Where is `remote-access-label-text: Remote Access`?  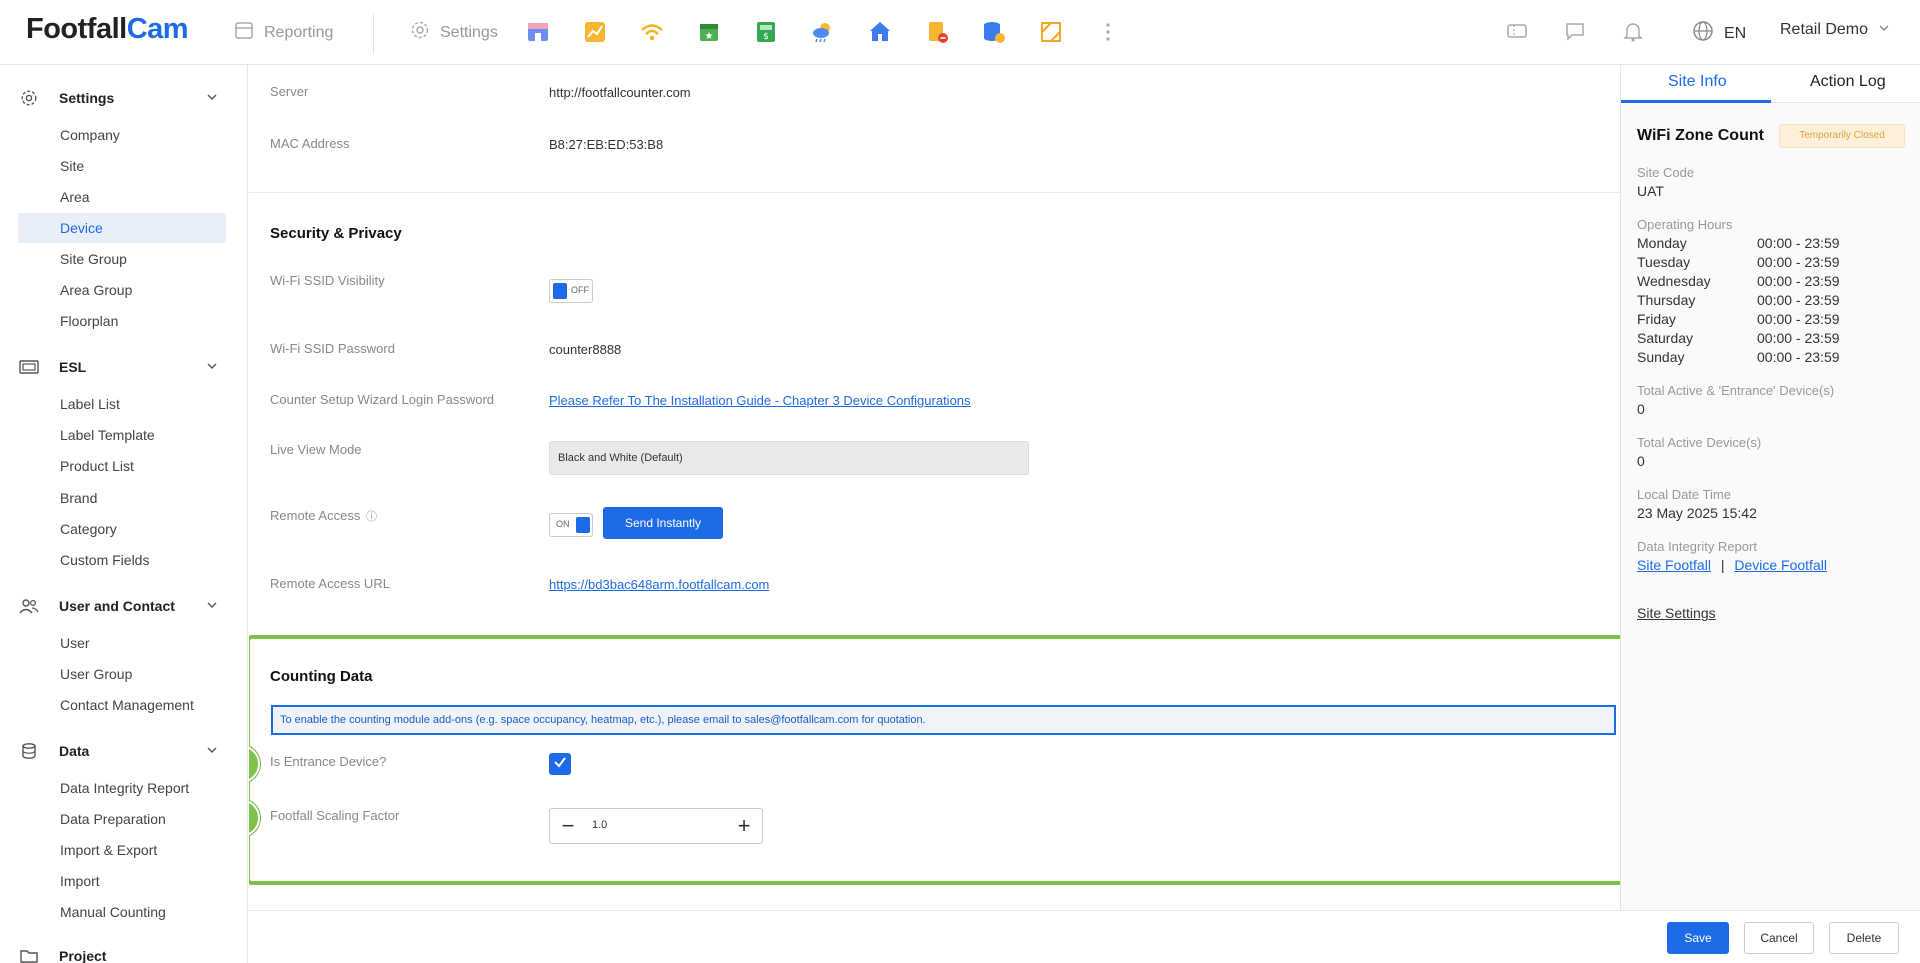
remote-access-label-text: Remote Access is located at coordinates (315, 515).